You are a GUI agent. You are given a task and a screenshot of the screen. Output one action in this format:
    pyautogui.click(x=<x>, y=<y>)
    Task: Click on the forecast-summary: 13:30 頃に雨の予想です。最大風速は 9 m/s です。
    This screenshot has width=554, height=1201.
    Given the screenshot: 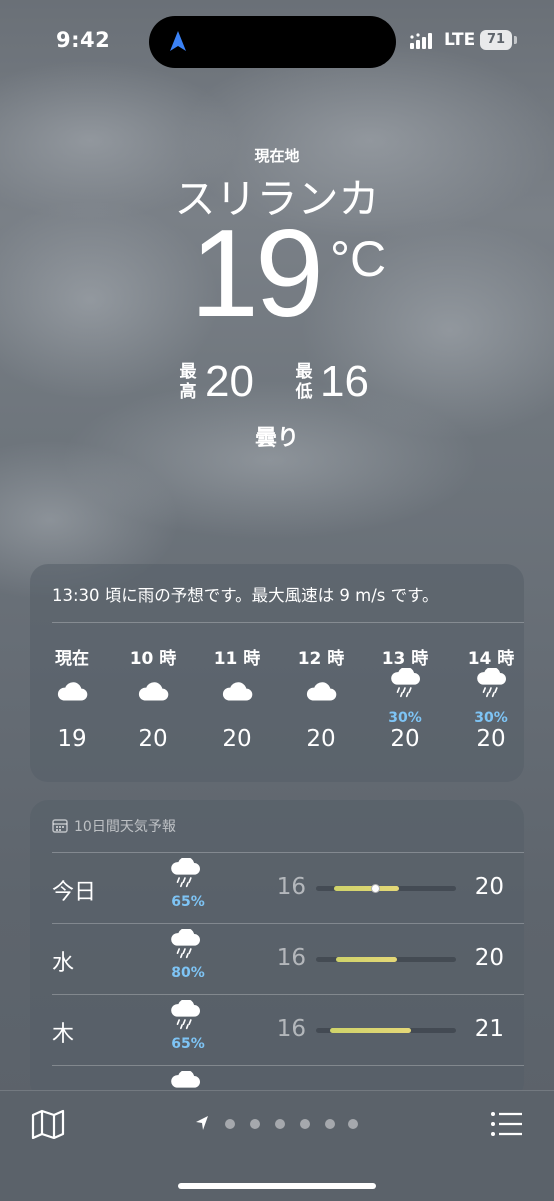 What is the action you would take?
    pyautogui.click(x=245, y=595)
    